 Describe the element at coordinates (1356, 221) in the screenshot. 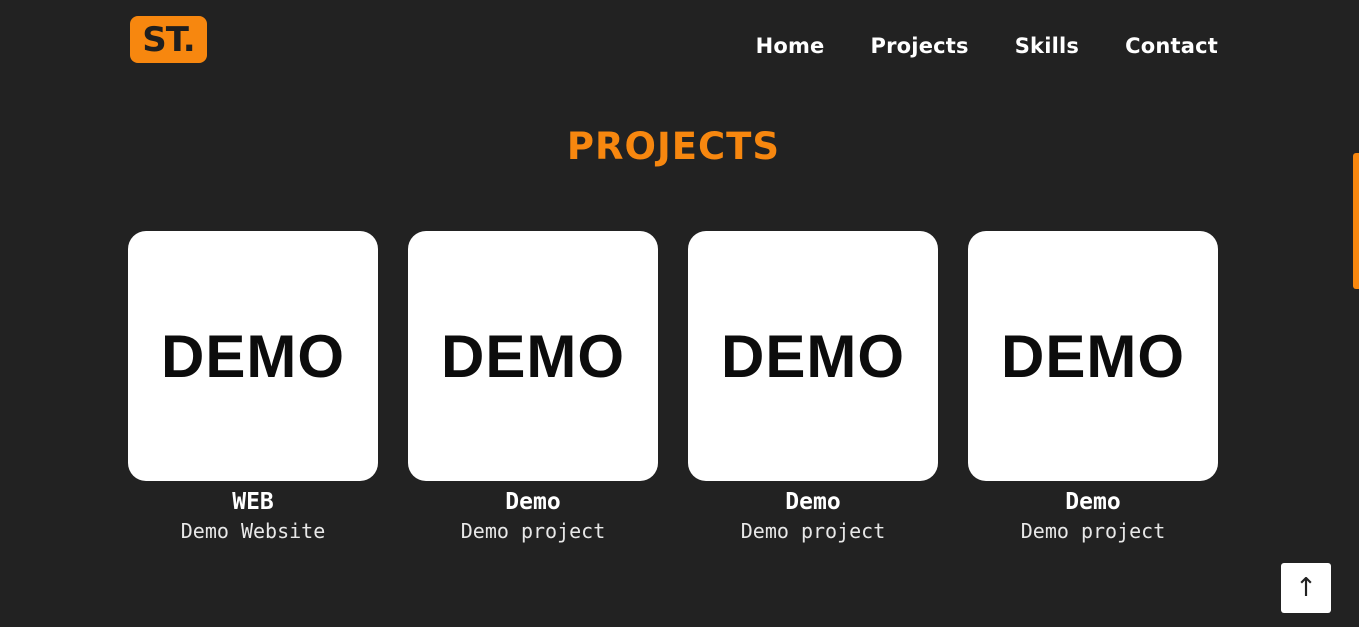

I see `scrollbar-thumb` at that location.